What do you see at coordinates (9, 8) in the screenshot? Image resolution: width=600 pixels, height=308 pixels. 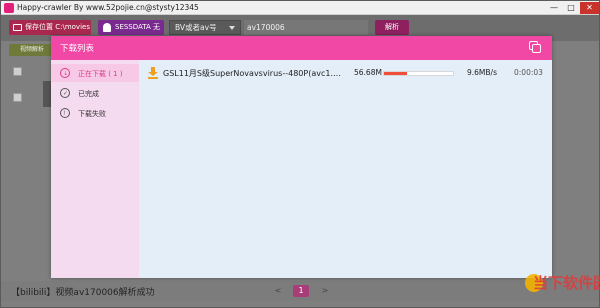 I see `app-icon` at bounding box center [9, 8].